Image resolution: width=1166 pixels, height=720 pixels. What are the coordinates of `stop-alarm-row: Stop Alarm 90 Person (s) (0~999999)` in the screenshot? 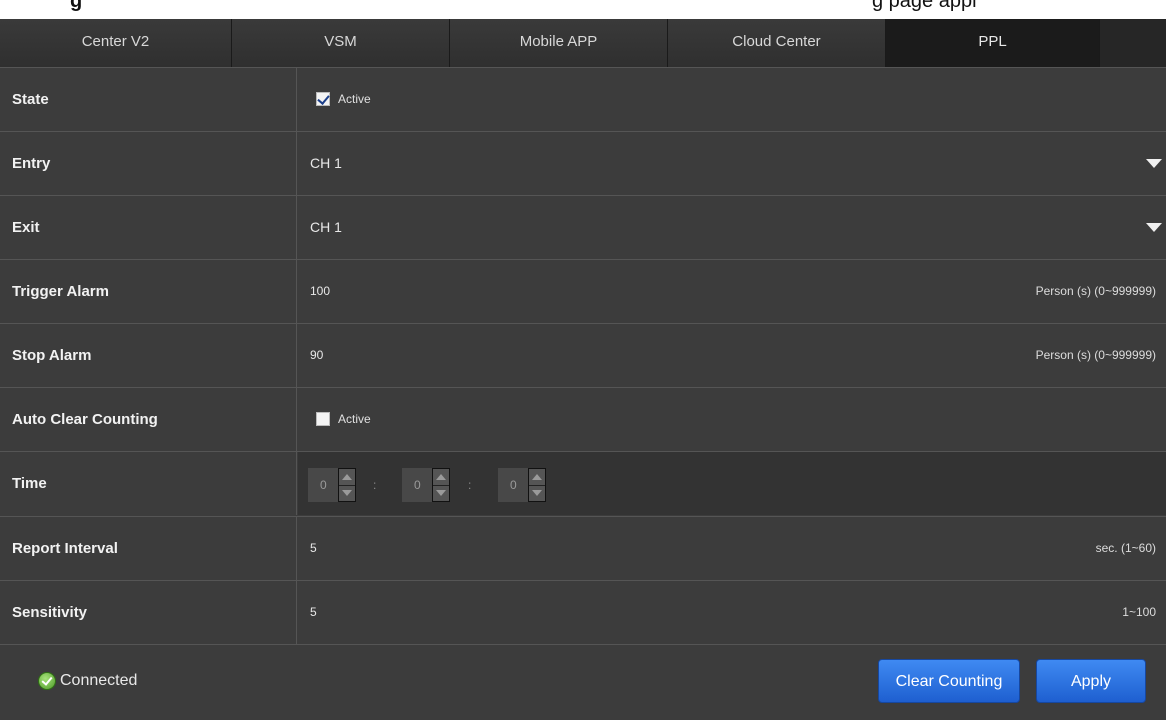 It's located at (583, 355).